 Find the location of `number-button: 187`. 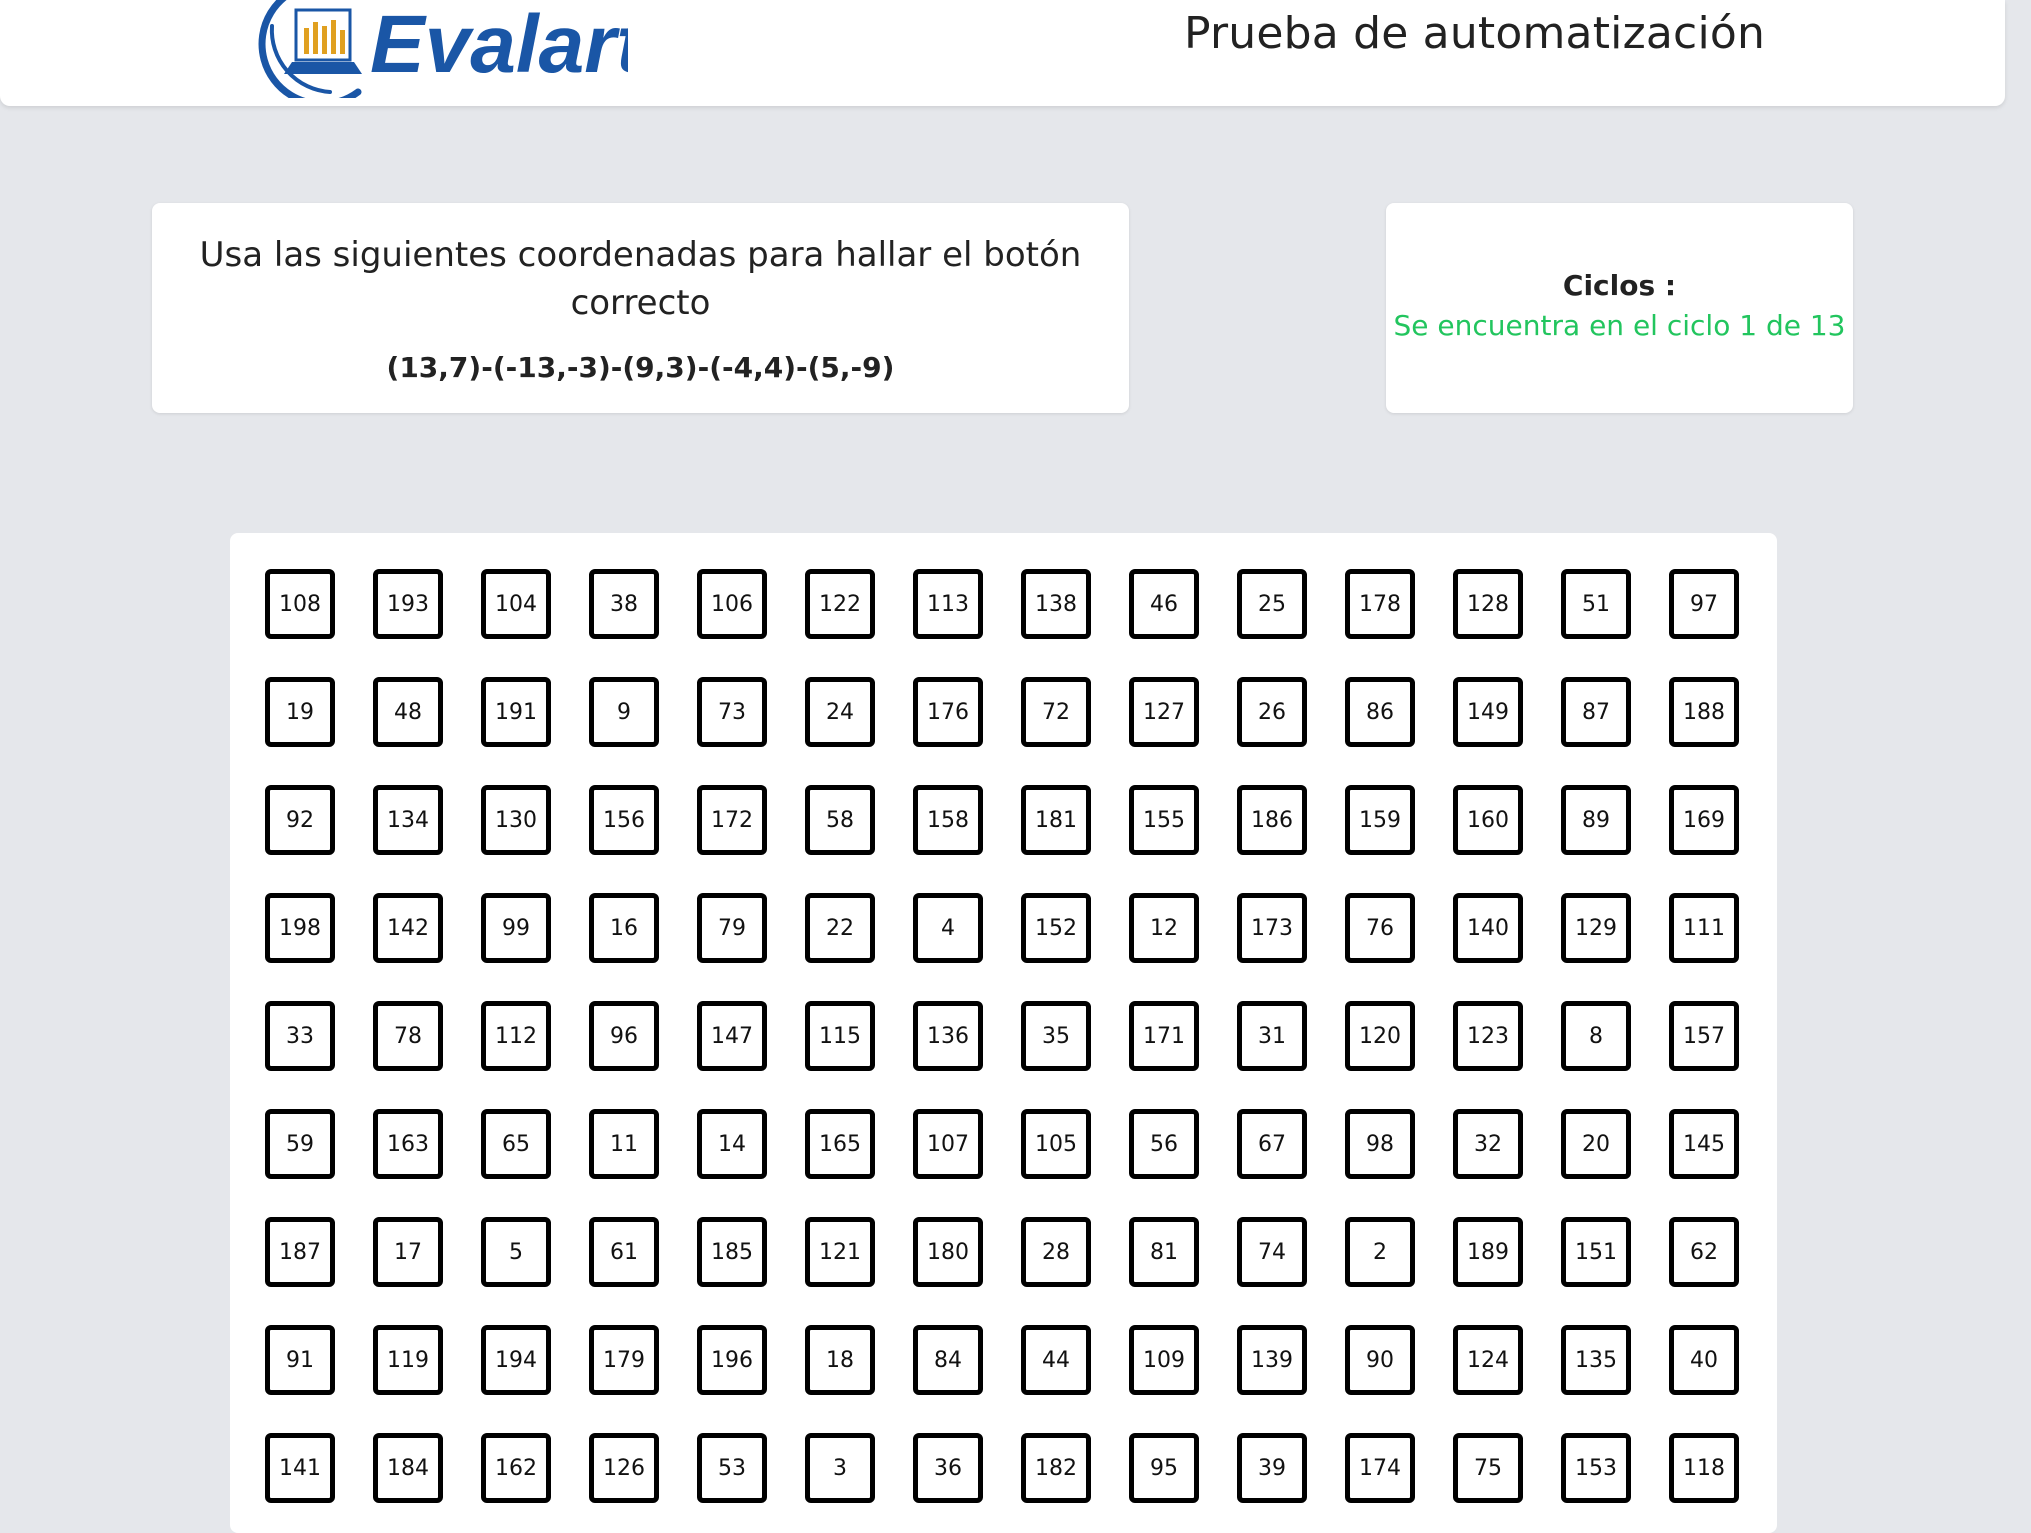

number-button: 187 is located at coordinates (300, 1252).